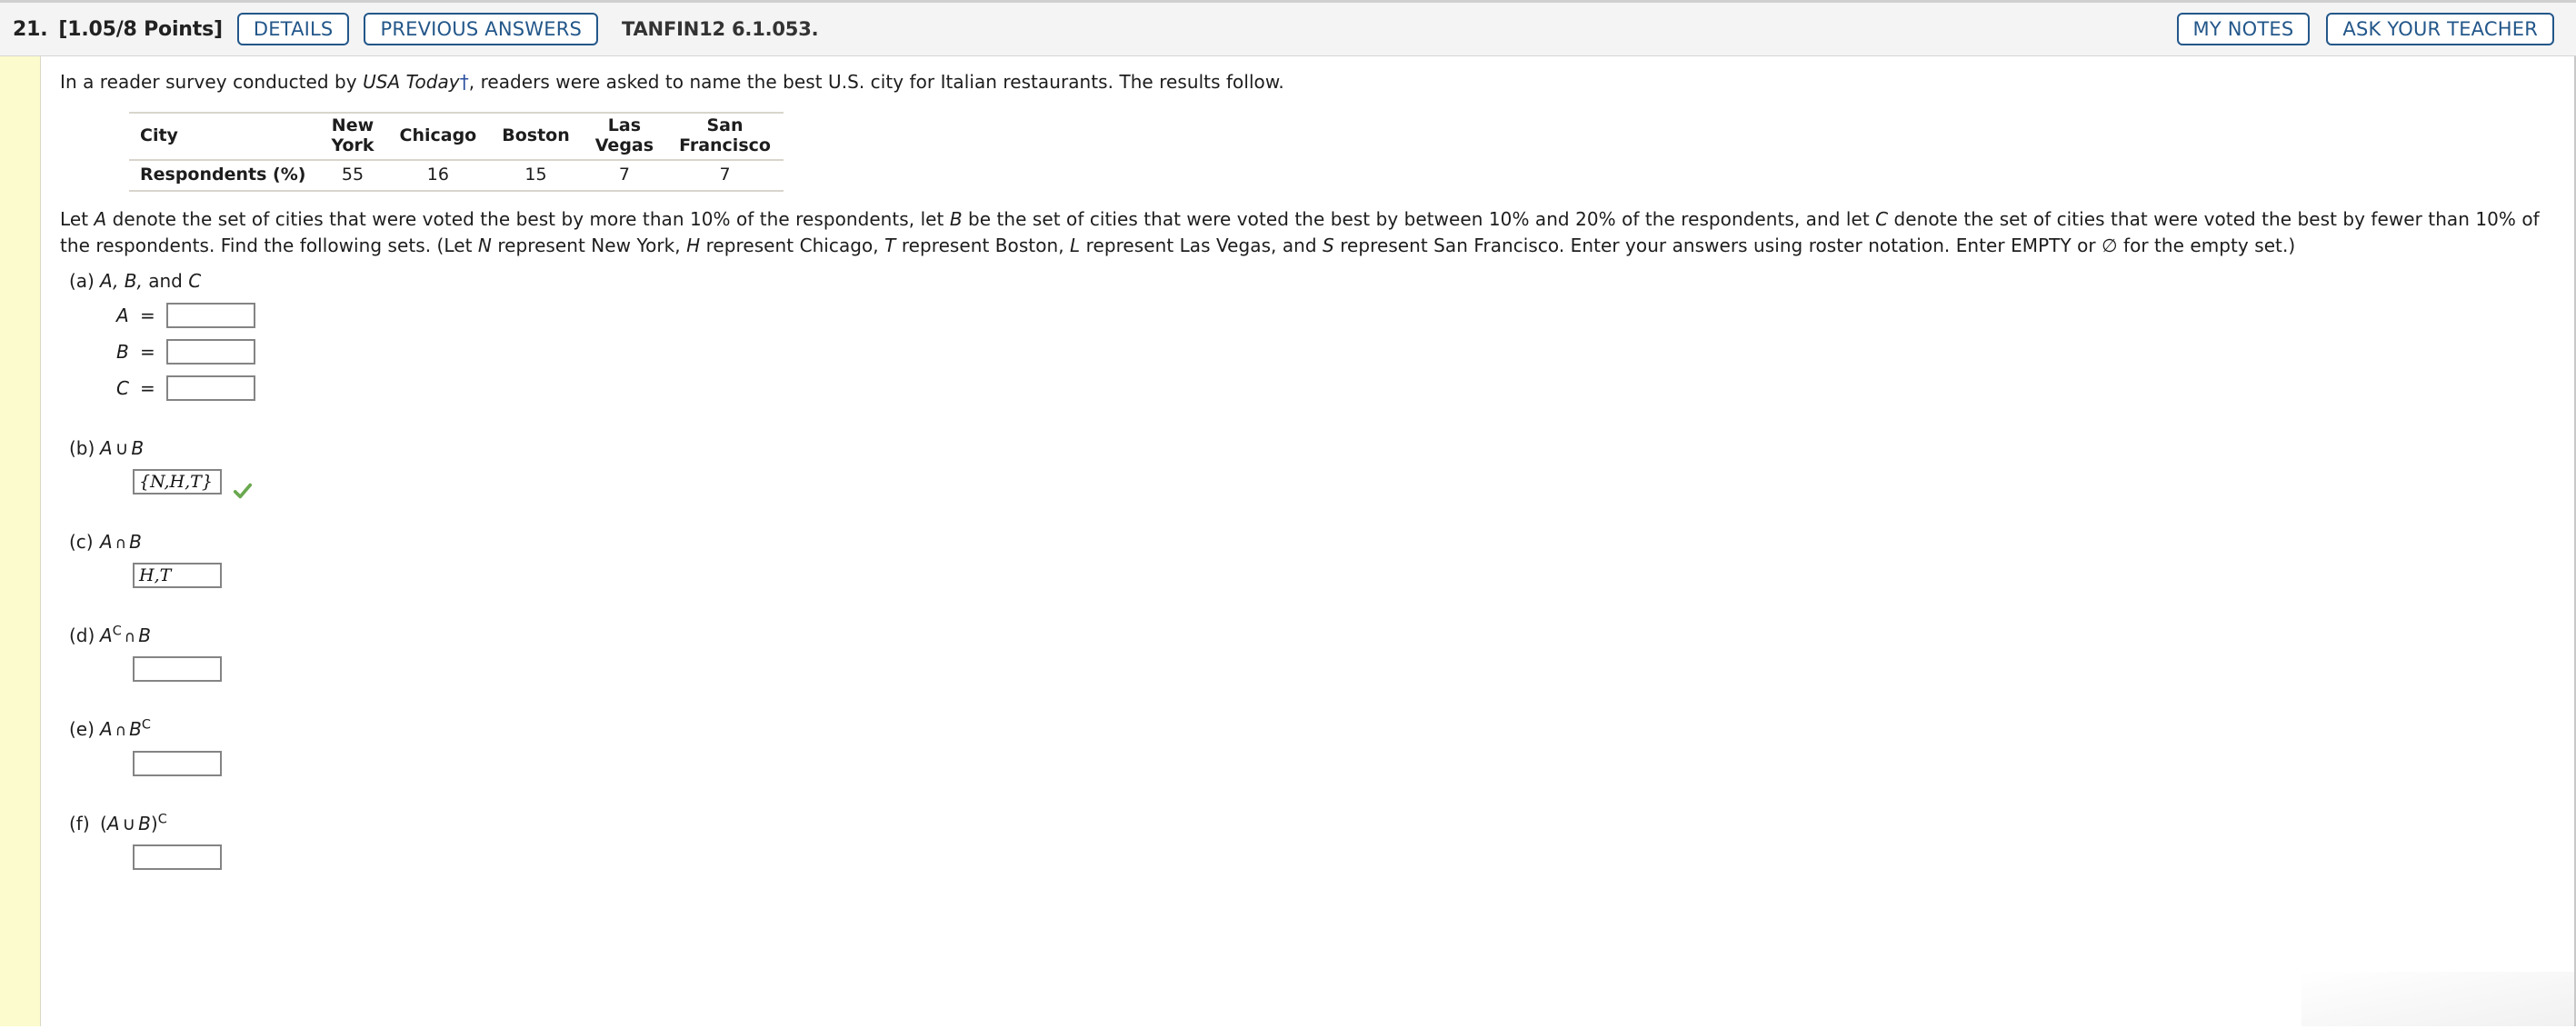 This screenshot has width=2576, height=1029. I want to click on part-b-expression: A ∪ B, so click(123, 447).